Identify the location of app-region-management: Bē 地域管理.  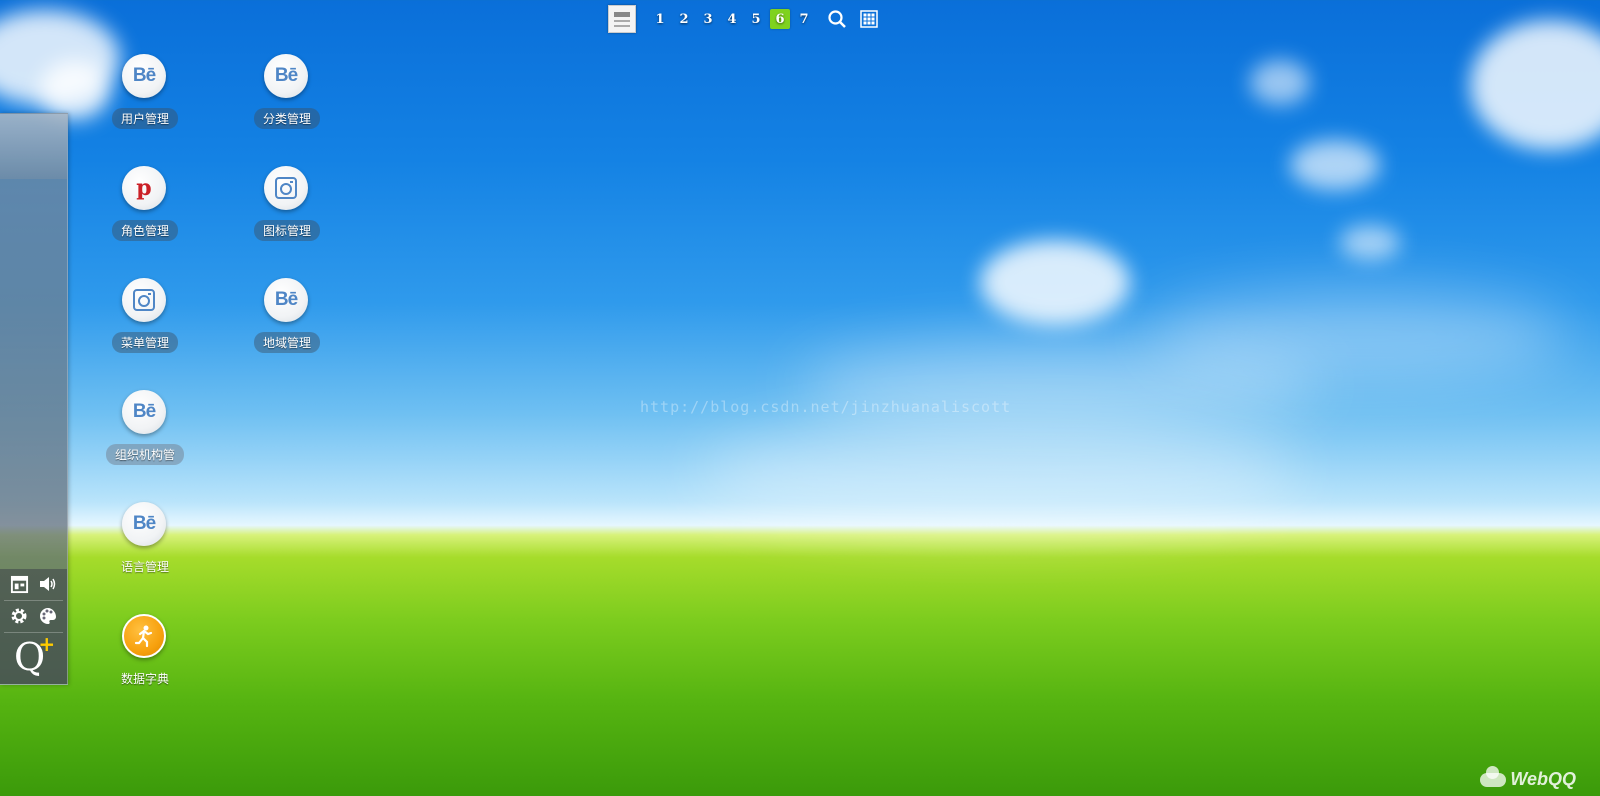
(287, 328).